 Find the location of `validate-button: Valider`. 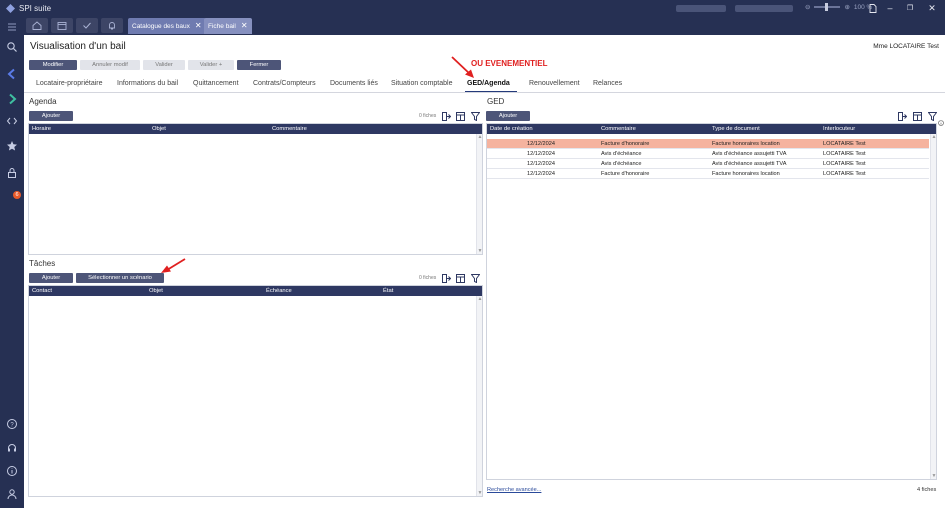

validate-button: Valider is located at coordinates (164, 65).